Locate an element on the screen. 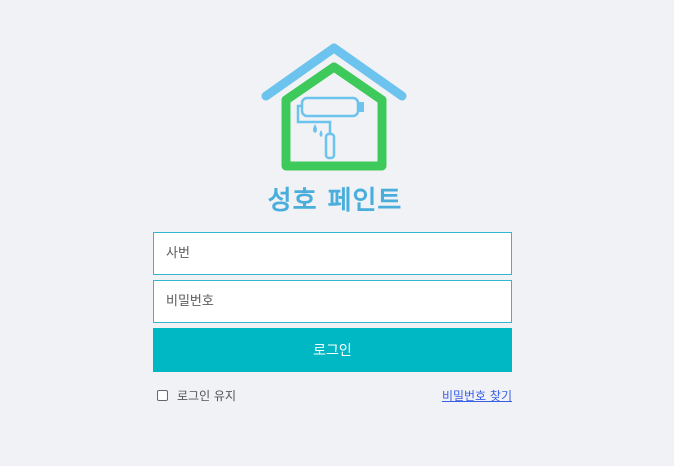 Image resolution: width=674 pixels, height=466 pixels. remember-checkbox is located at coordinates (162, 395).